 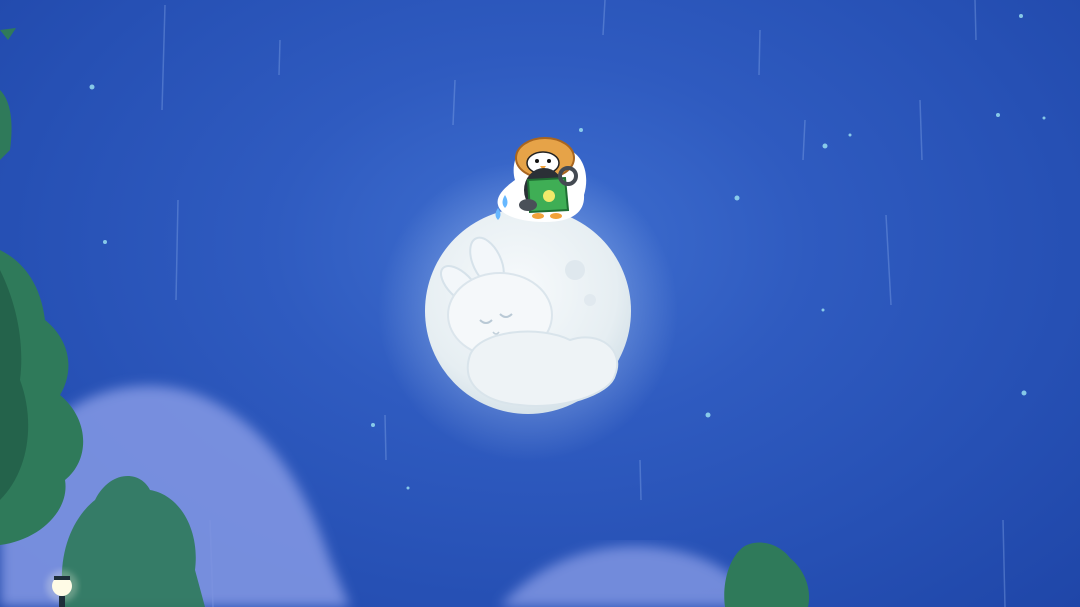 I want to click on tree-bottom-center, so click(x=767, y=574).